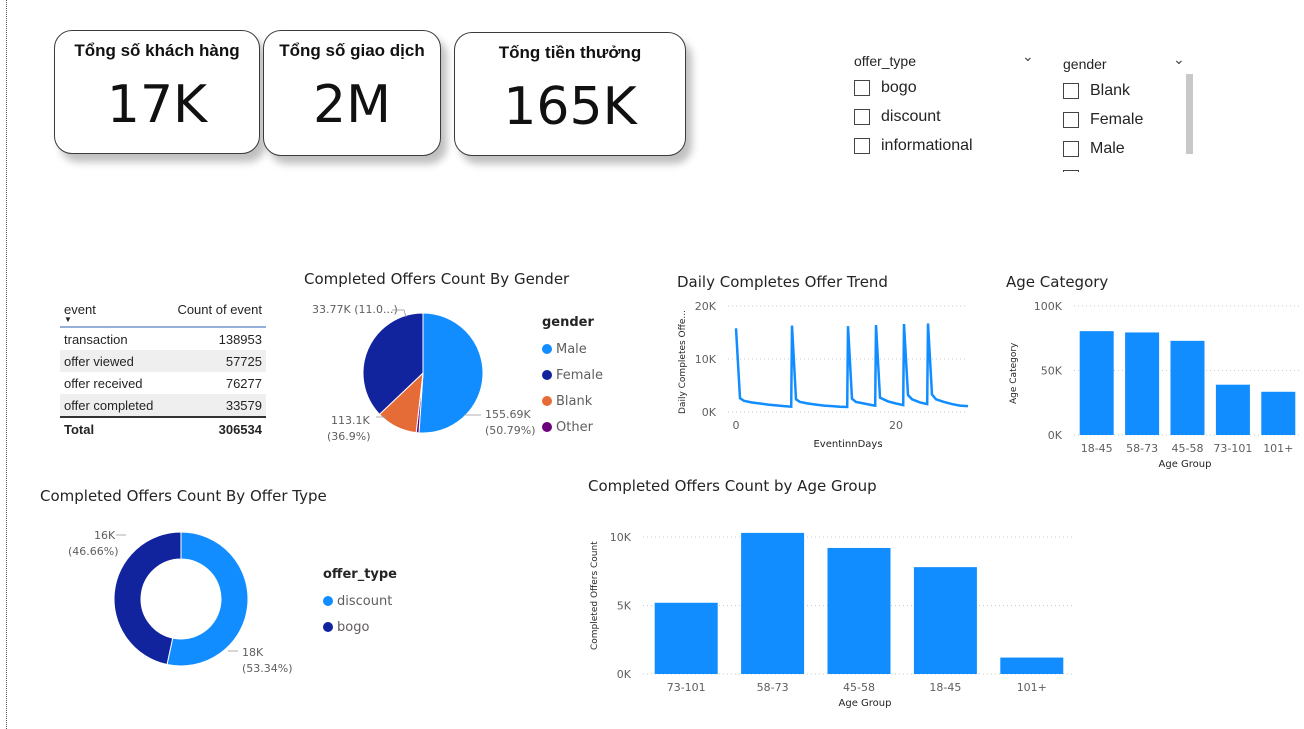 The image size is (1304, 729). Describe the element at coordinates (1128, 119) in the screenshot. I see `slicer-item-female: Female` at that location.